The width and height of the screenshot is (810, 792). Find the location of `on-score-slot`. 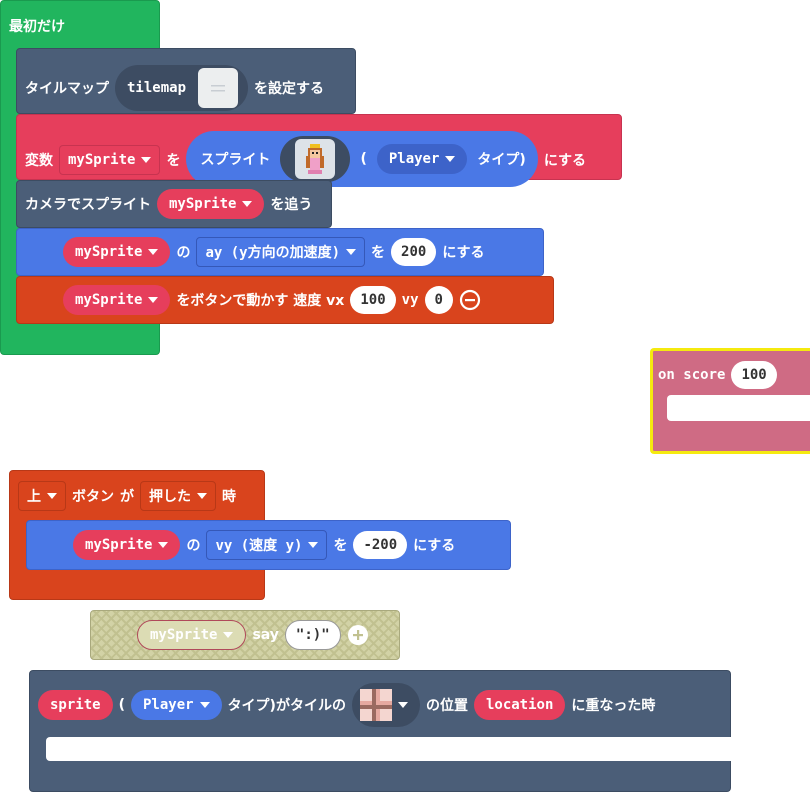

on-score-slot is located at coordinates (738, 408).